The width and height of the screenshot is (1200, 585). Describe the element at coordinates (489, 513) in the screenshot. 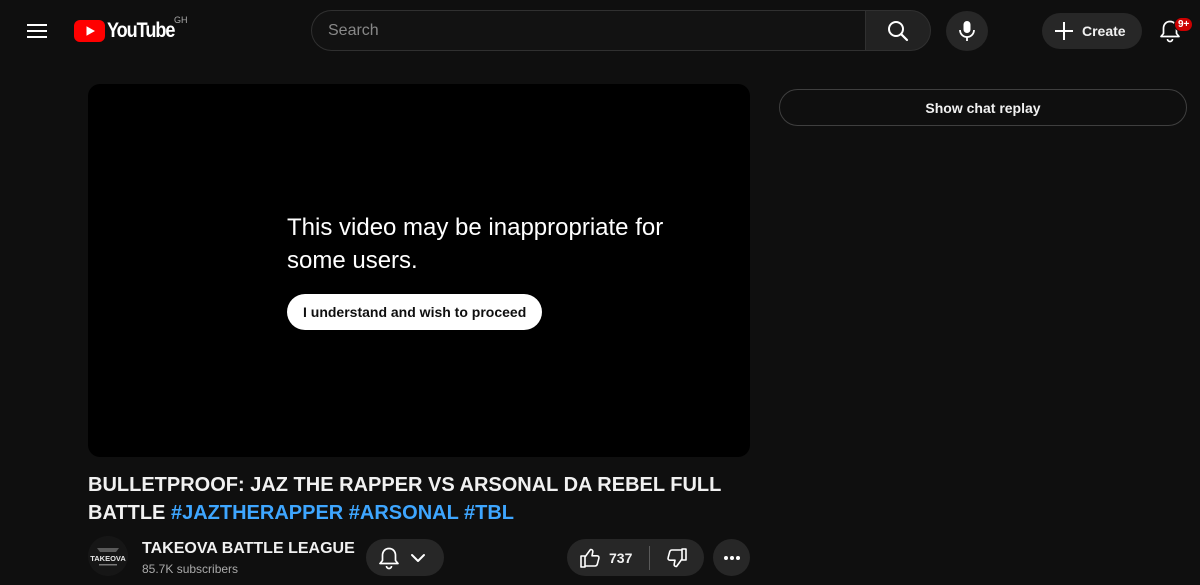

I see `hashtag-link: #TBL` at that location.